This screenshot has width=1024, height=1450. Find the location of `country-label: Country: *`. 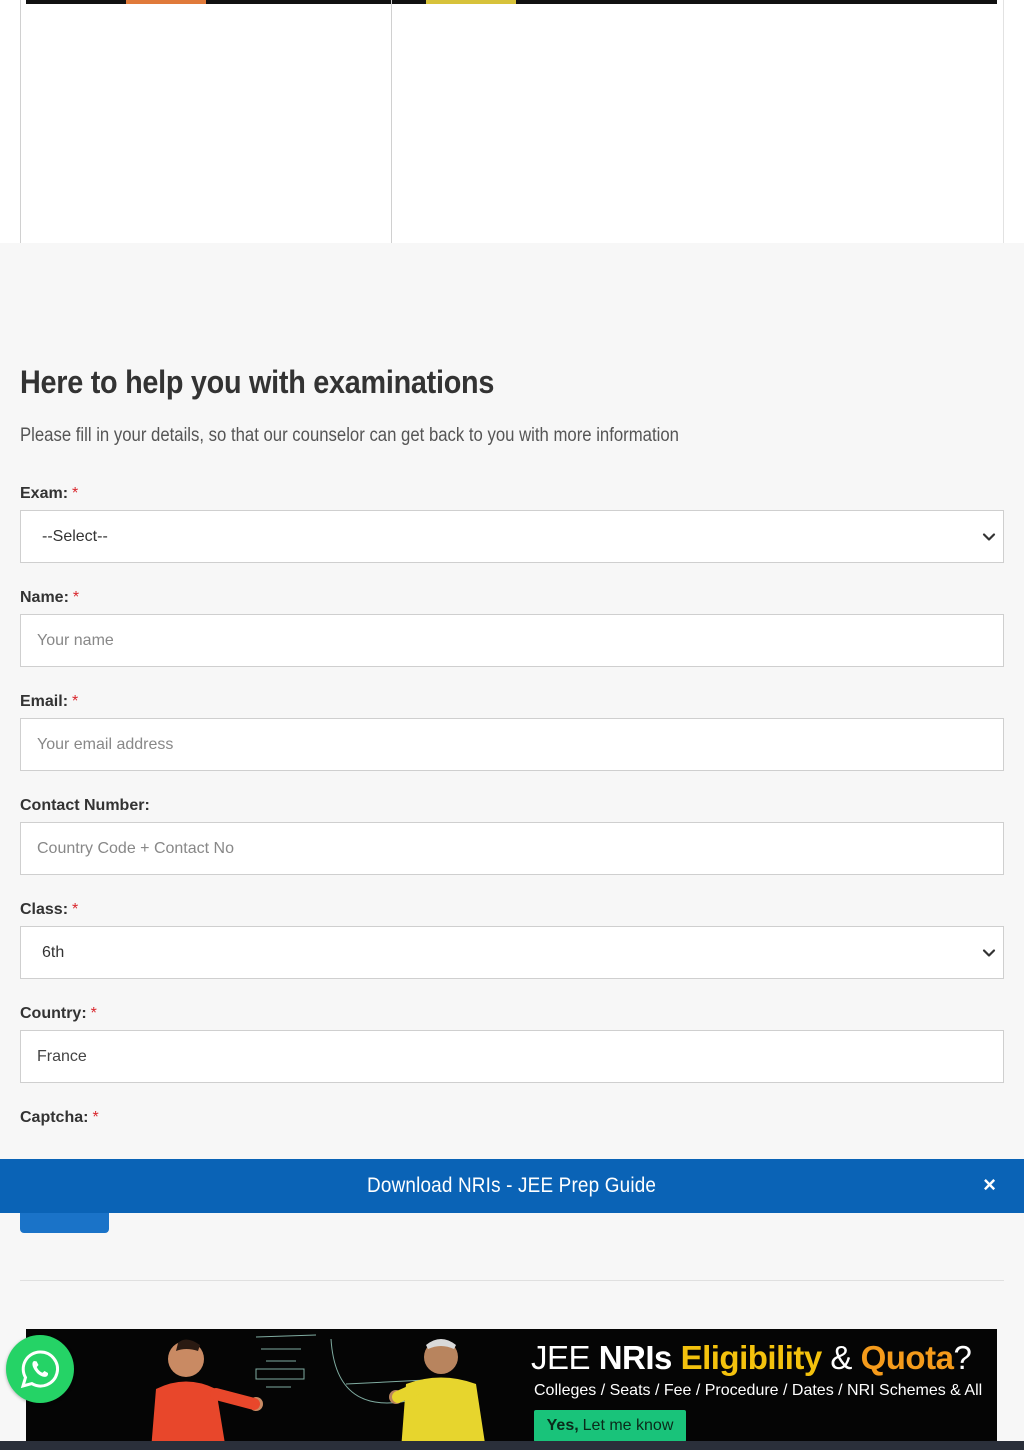

country-label: Country: * is located at coordinates (58, 1014).